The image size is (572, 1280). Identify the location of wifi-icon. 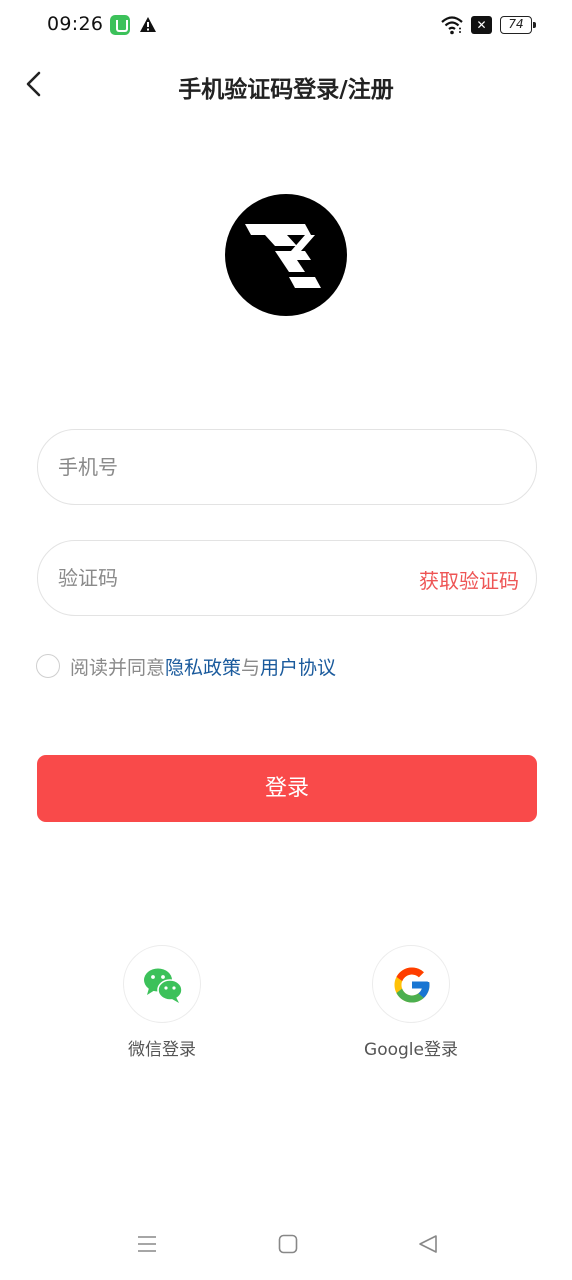
(452, 25).